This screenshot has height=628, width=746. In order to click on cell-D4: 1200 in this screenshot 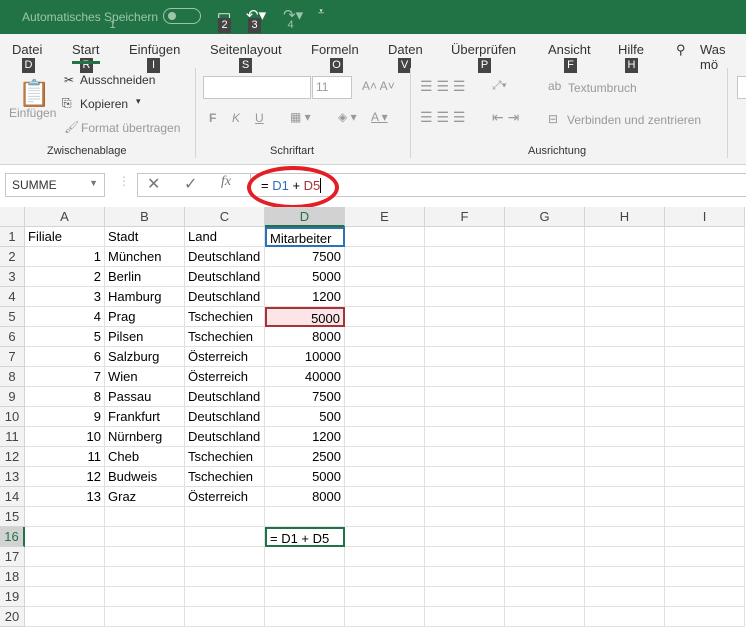, I will do `click(305, 297)`.